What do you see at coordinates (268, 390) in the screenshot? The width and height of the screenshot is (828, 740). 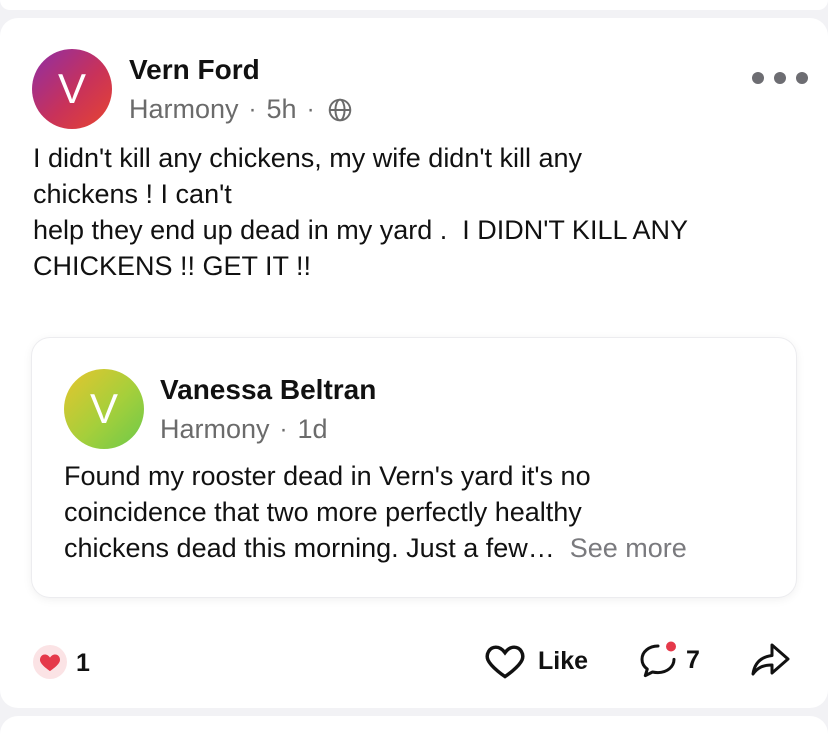 I see `quoted-author-name: Vanessa Beltran` at bounding box center [268, 390].